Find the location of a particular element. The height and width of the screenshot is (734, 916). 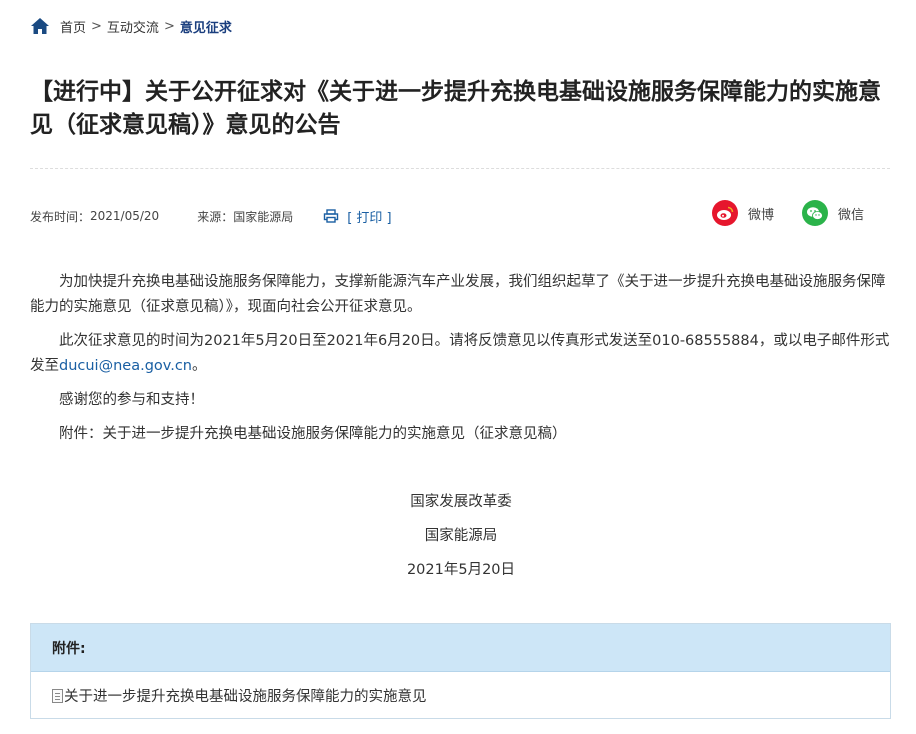

breadcrumb: 首页 > 互动交流 > 意见征求 is located at coordinates (131, 26).